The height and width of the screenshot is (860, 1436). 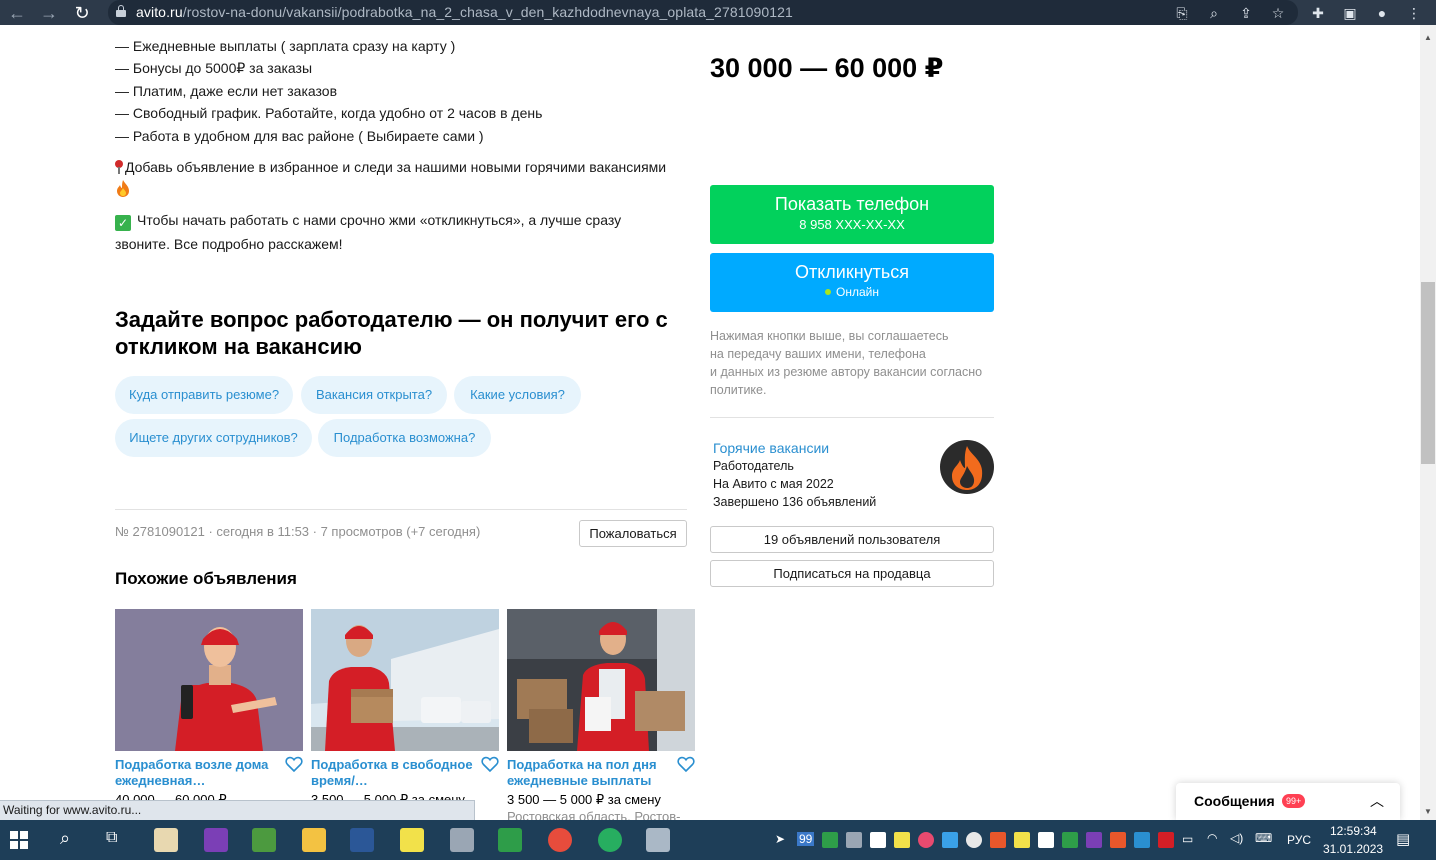 I want to click on description-line: — Платим, даже если нет заказов, so click(x=226, y=91).